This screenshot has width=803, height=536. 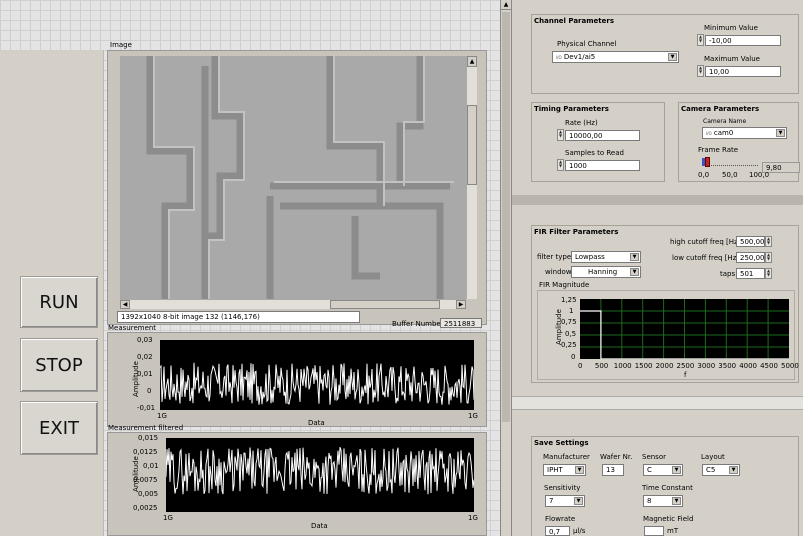 What do you see at coordinates (654, 531) in the screenshot?
I see `magnetic-field-field` at bounding box center [654, 531].